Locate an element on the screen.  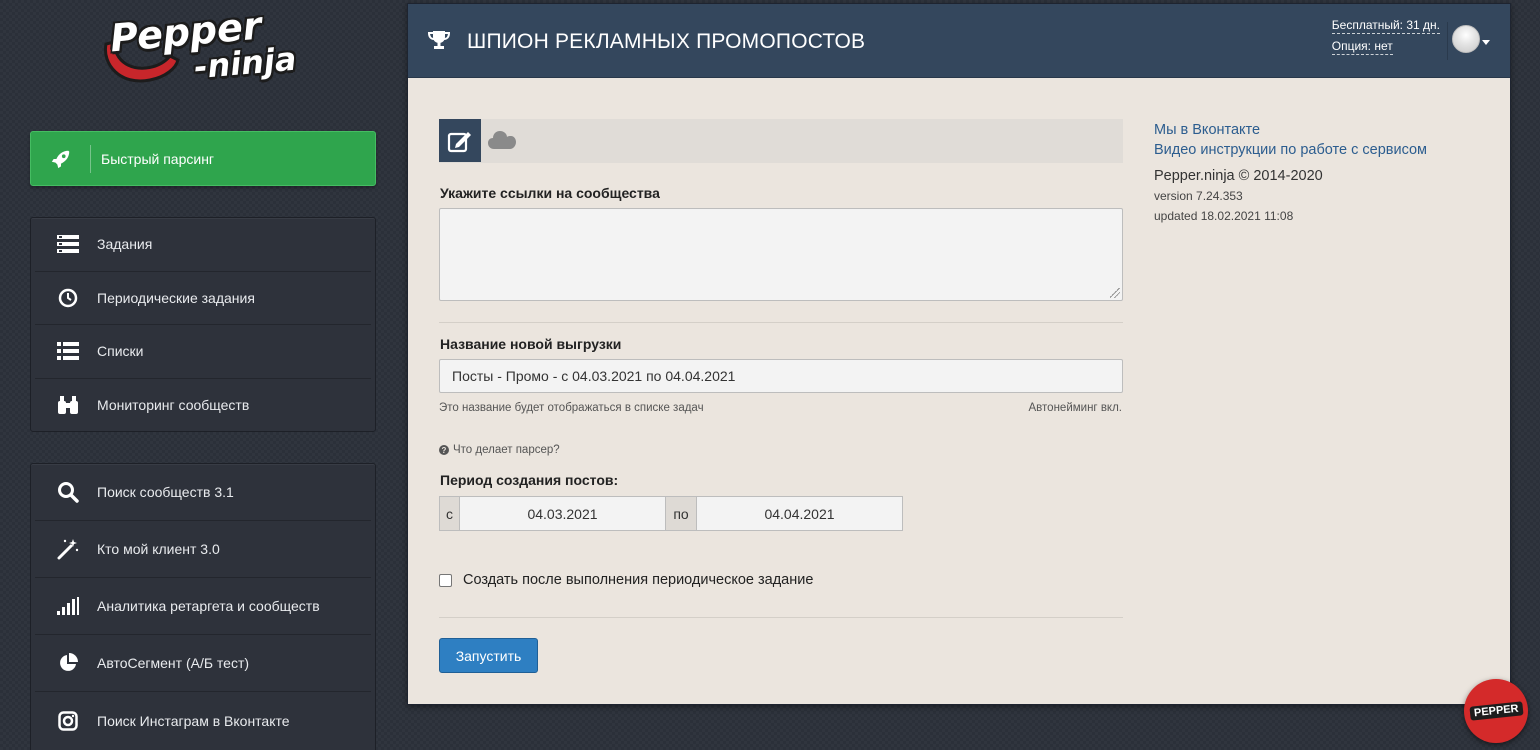
date-from-addon: с is located at coordinates (449, 513).